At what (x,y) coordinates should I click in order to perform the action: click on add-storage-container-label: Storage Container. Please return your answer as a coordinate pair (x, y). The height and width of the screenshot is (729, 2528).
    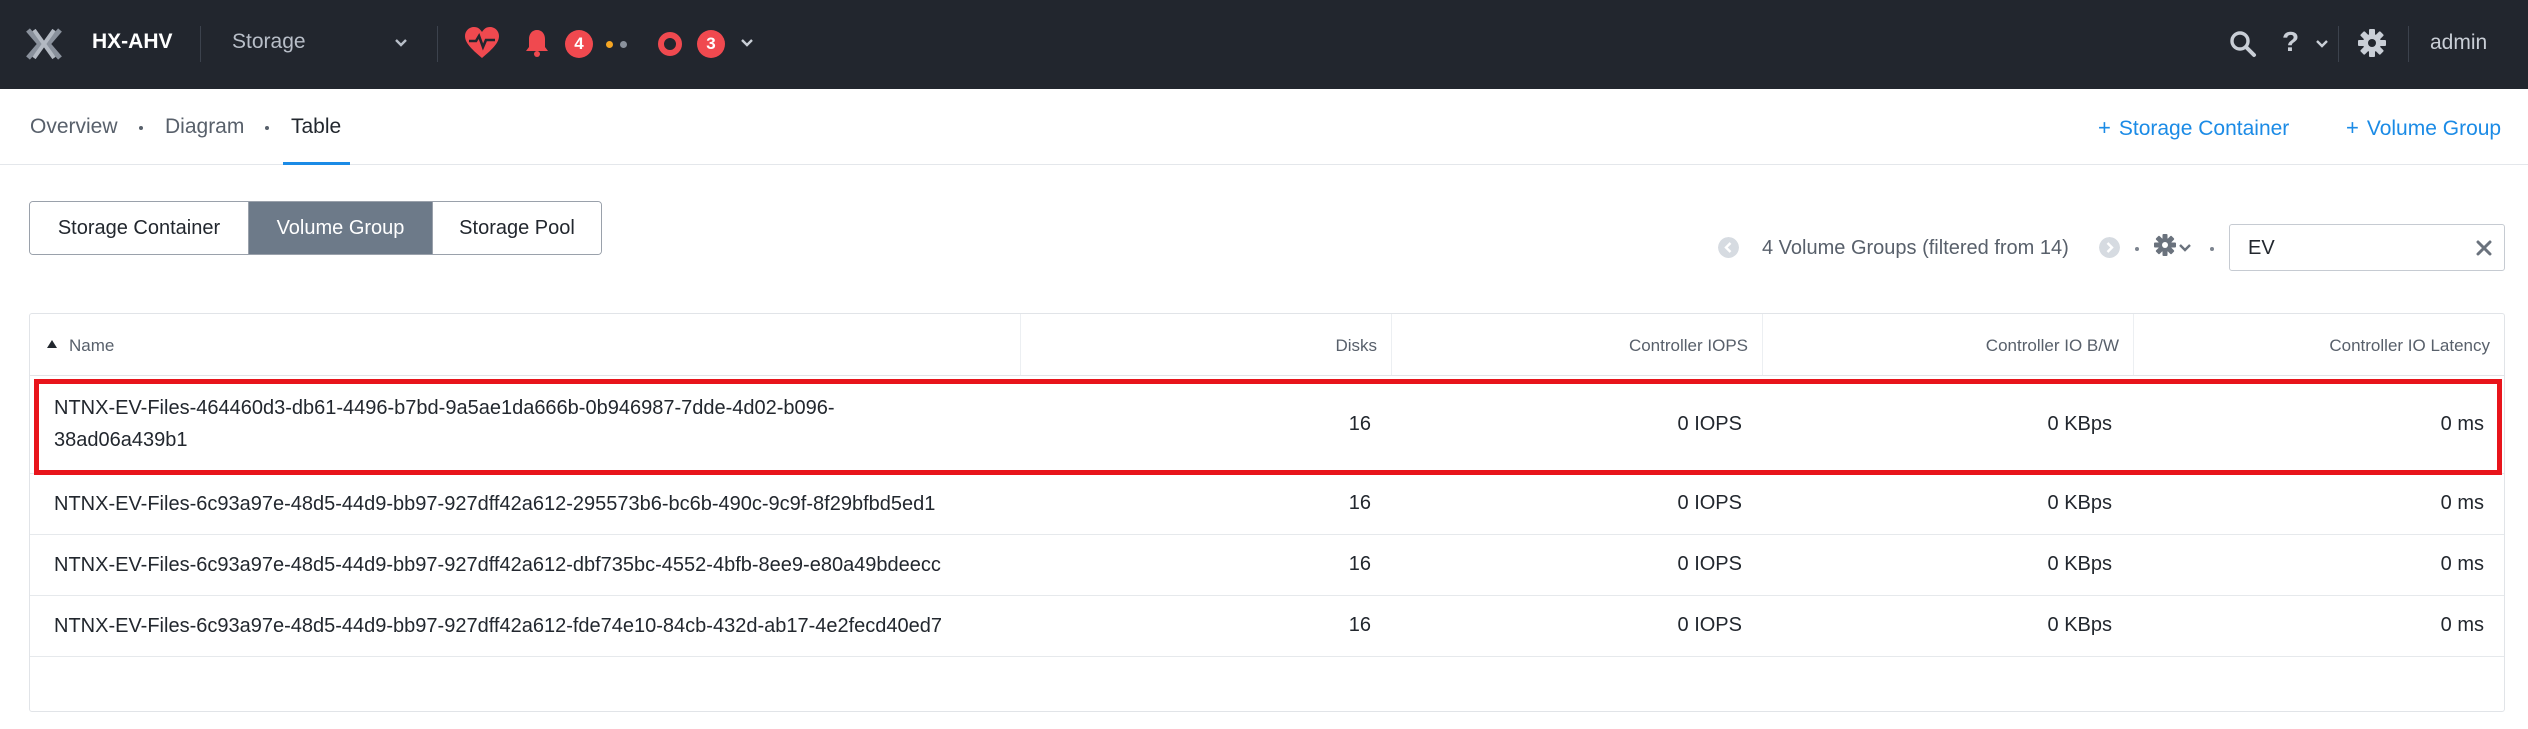
    Looking at the image, I should click on (2204, 128).